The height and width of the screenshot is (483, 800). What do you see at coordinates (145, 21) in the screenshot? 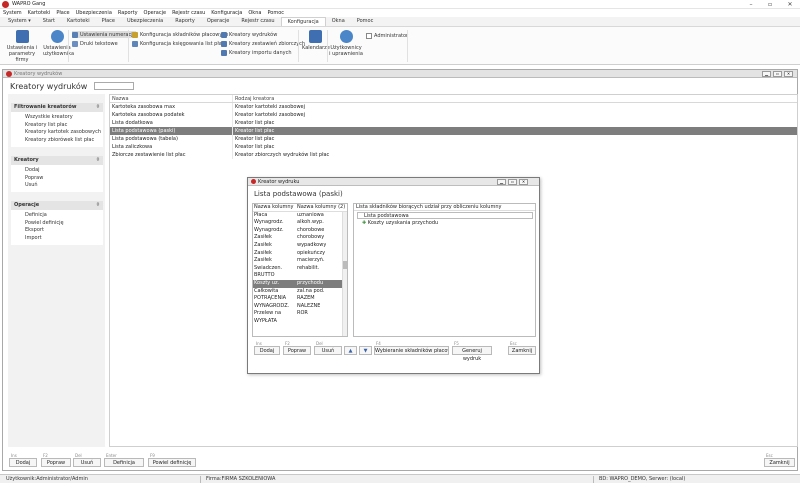
I see `tab-ubezpieczenia: Ubezpieczenia` at bounding box center [145, 21].